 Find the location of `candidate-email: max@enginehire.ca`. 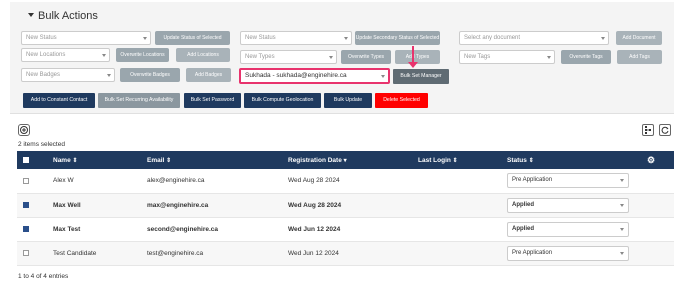

candidate-email: max@enginehire.ca is located at coordinates (178, 205).